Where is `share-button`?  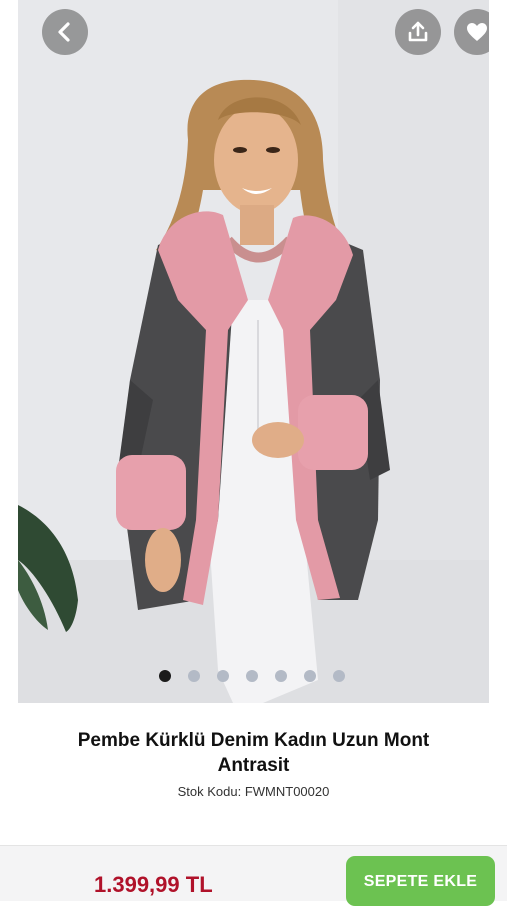
share-button is located at coordinates (418, 32).